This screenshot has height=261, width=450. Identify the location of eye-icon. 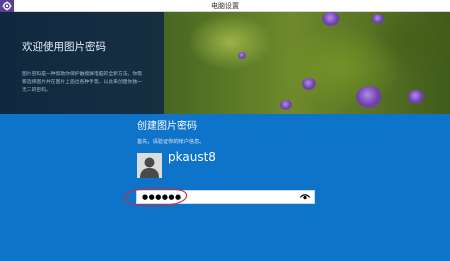
(305, 197).